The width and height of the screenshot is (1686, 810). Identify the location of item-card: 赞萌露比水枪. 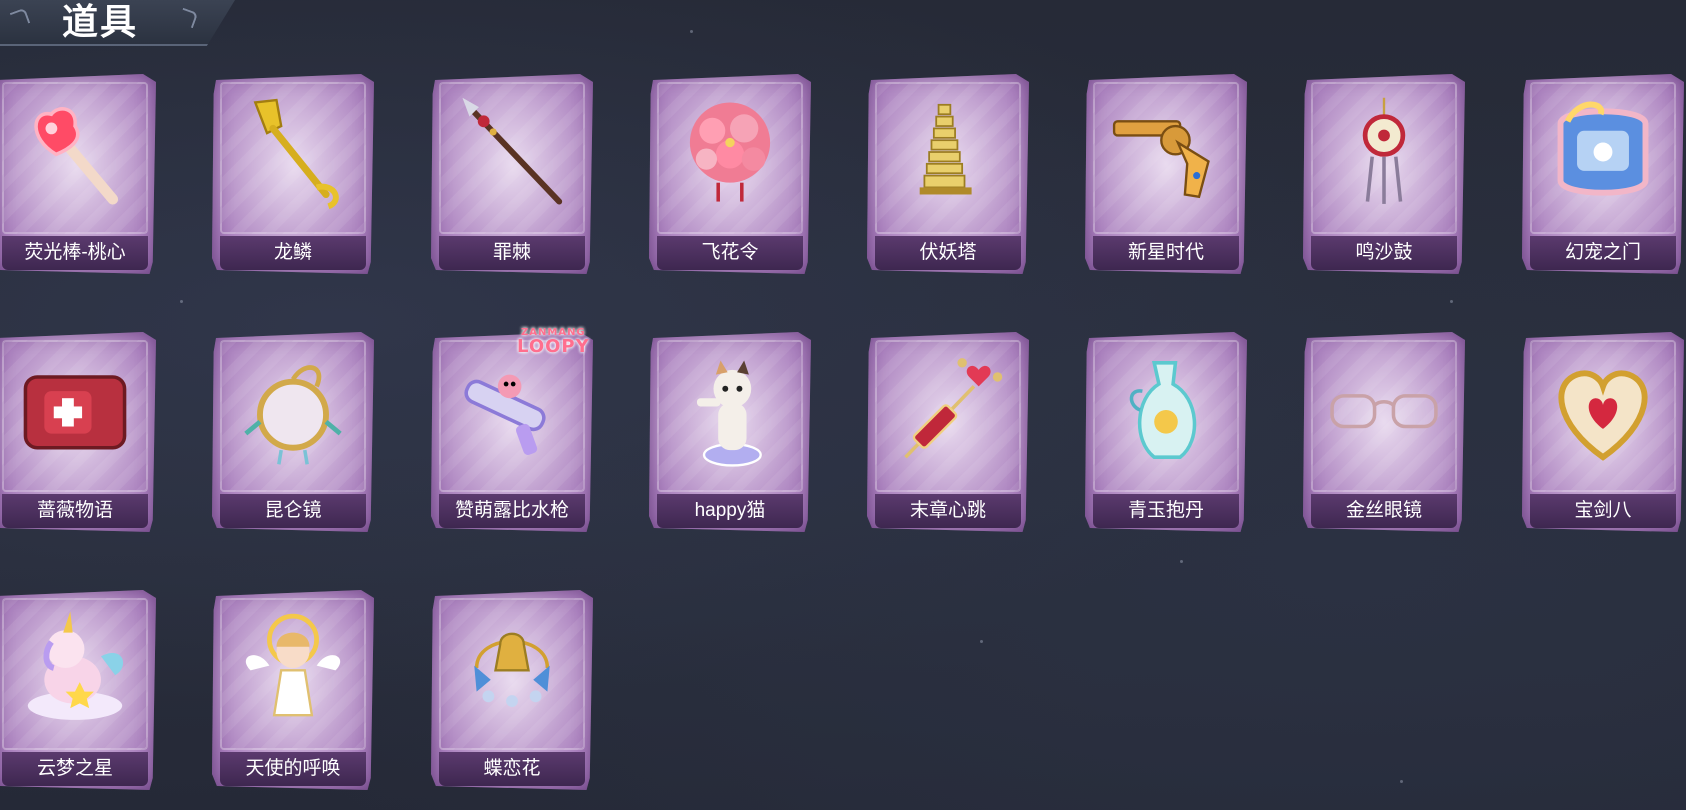
(512, 432).